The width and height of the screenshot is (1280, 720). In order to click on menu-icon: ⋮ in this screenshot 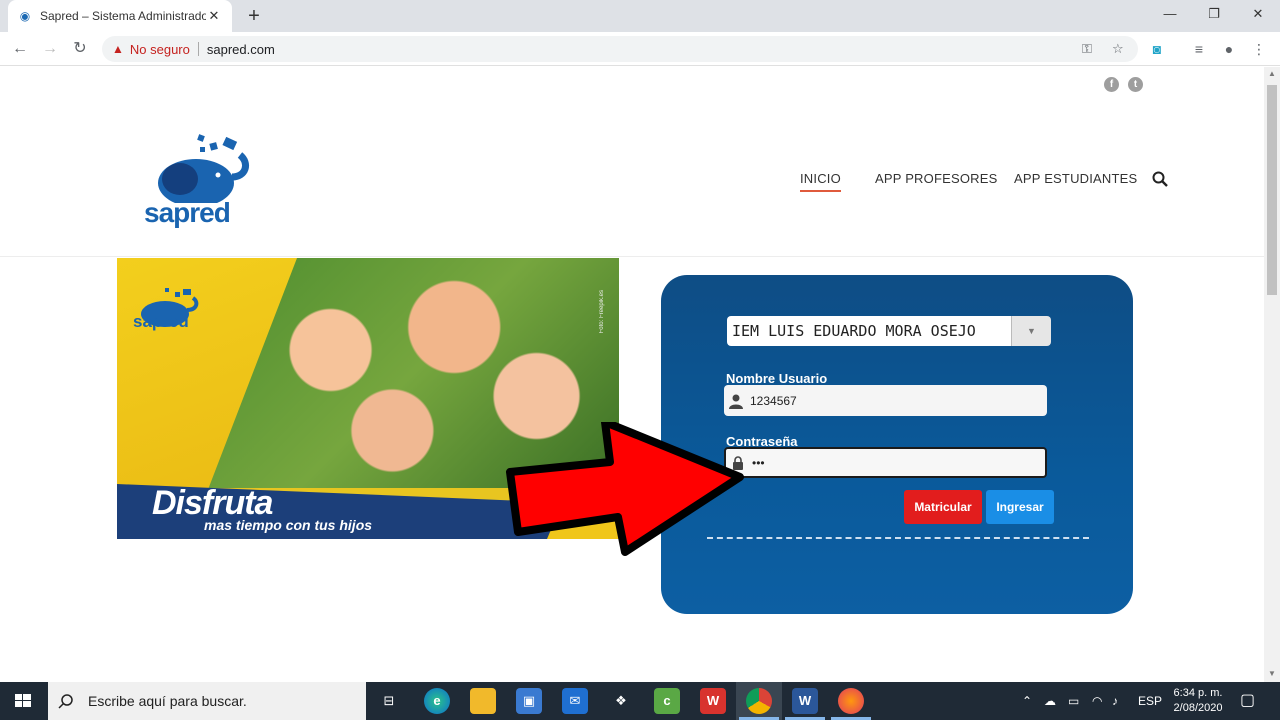, I will do `click(1259, 49)`.